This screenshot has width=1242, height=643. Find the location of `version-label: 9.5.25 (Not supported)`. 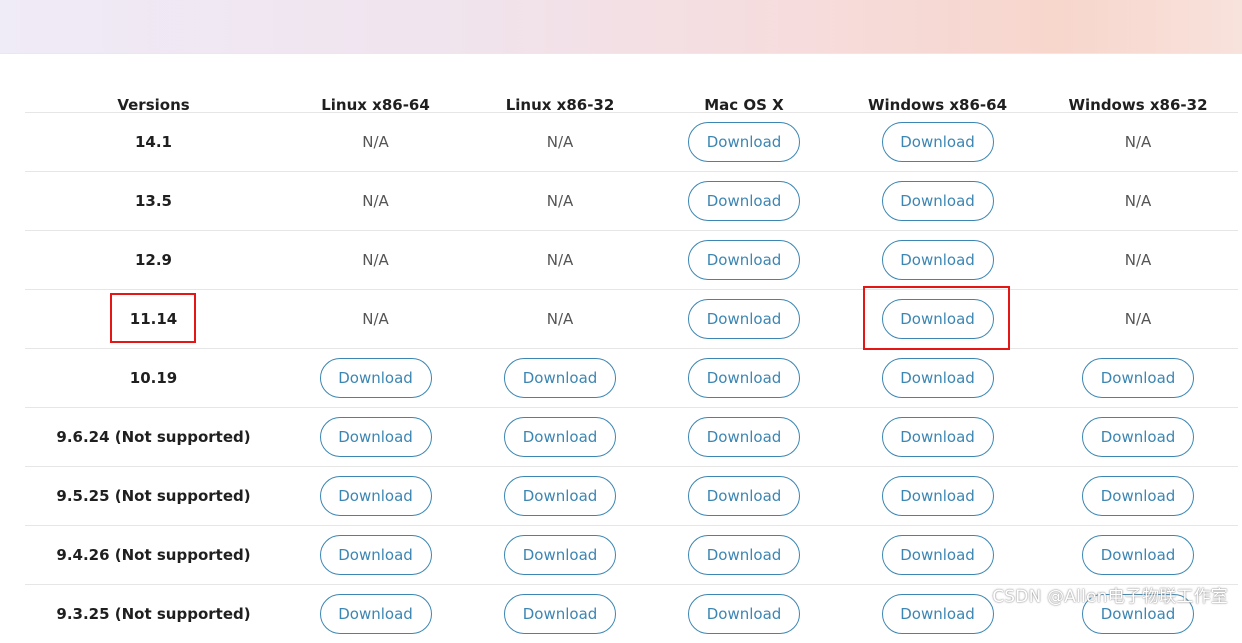

version-label: 9.5.25 (Not supported) is located at coordinates (153, 496).